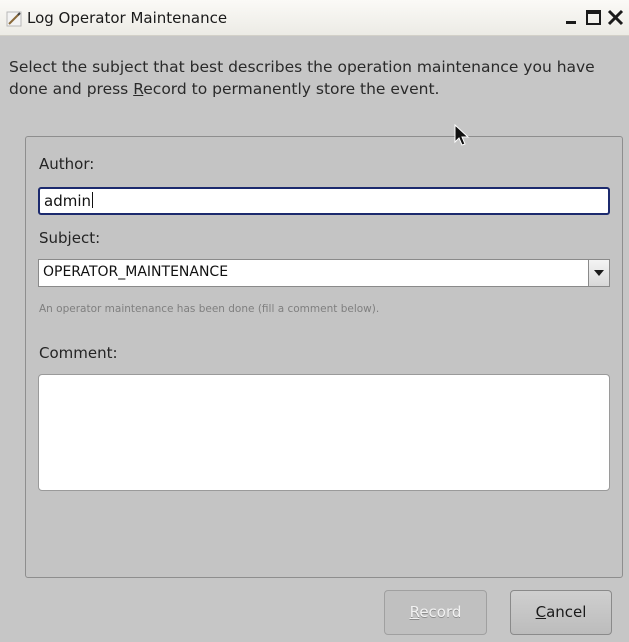 The width and height of the screenshot is (629, 642). Describe the element at coordinates (314, 18) in the screenshot. I see `title-bar: Log Operator Maintenance` at that location.